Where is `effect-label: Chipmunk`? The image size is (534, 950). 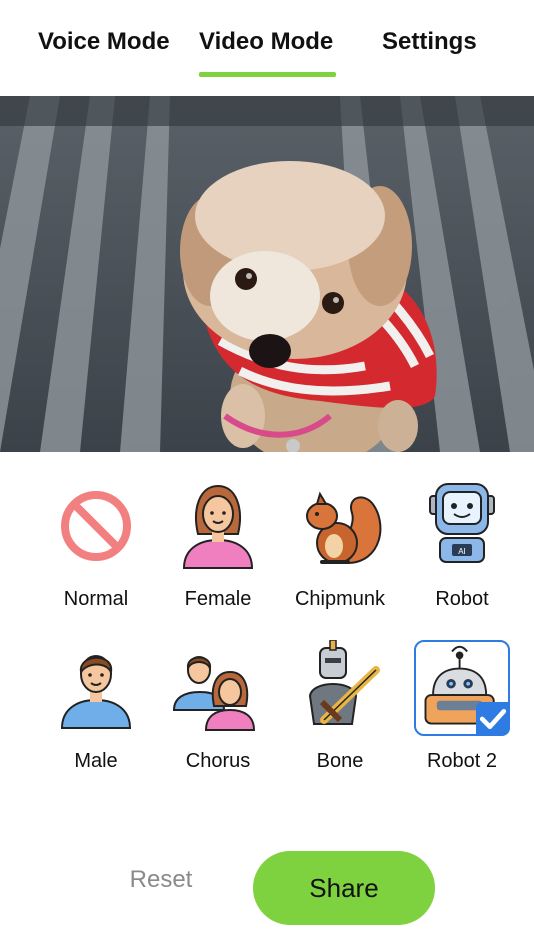
effect-label: Chipmunk is located at coordinates (340, 599).